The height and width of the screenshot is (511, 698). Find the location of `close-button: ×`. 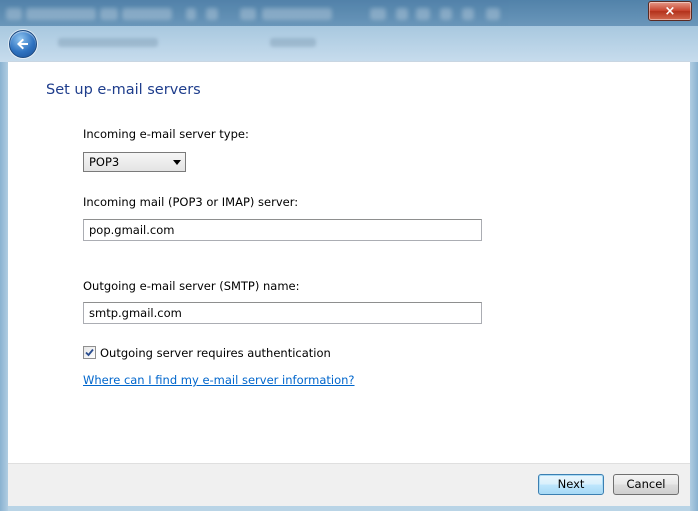

close-button: × is located at coordinates (670, 11).